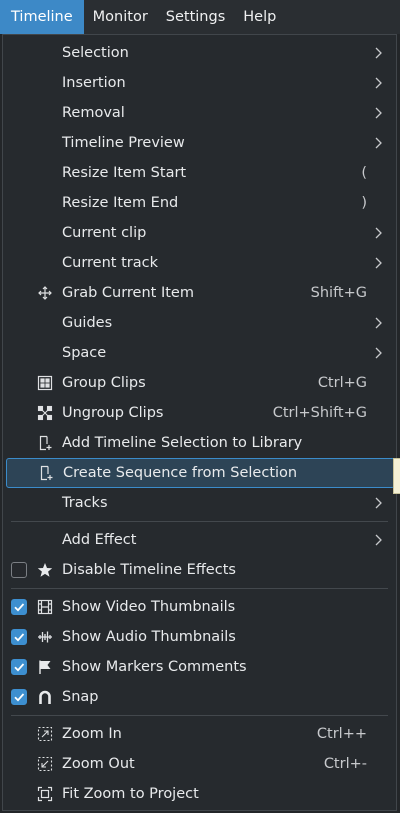  I want to click on menu-item-insertion: Insertion, so click(199, 83).